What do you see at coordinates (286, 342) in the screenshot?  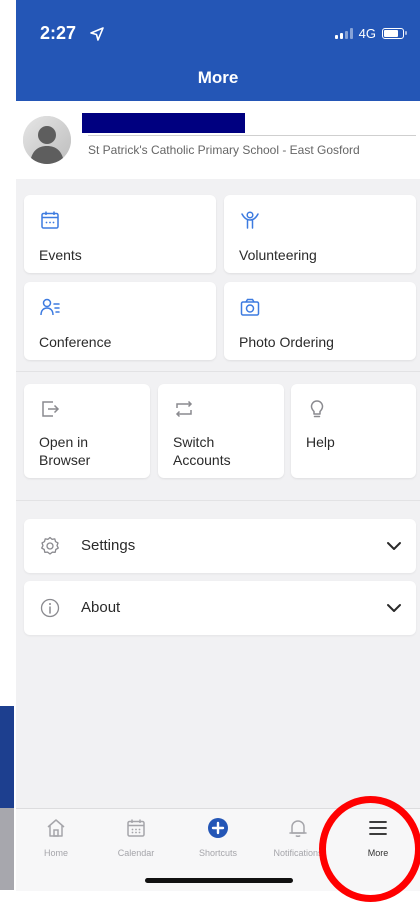 I see `photo-ordering-label: Photo Ordering` at bounding box center [286, 342].